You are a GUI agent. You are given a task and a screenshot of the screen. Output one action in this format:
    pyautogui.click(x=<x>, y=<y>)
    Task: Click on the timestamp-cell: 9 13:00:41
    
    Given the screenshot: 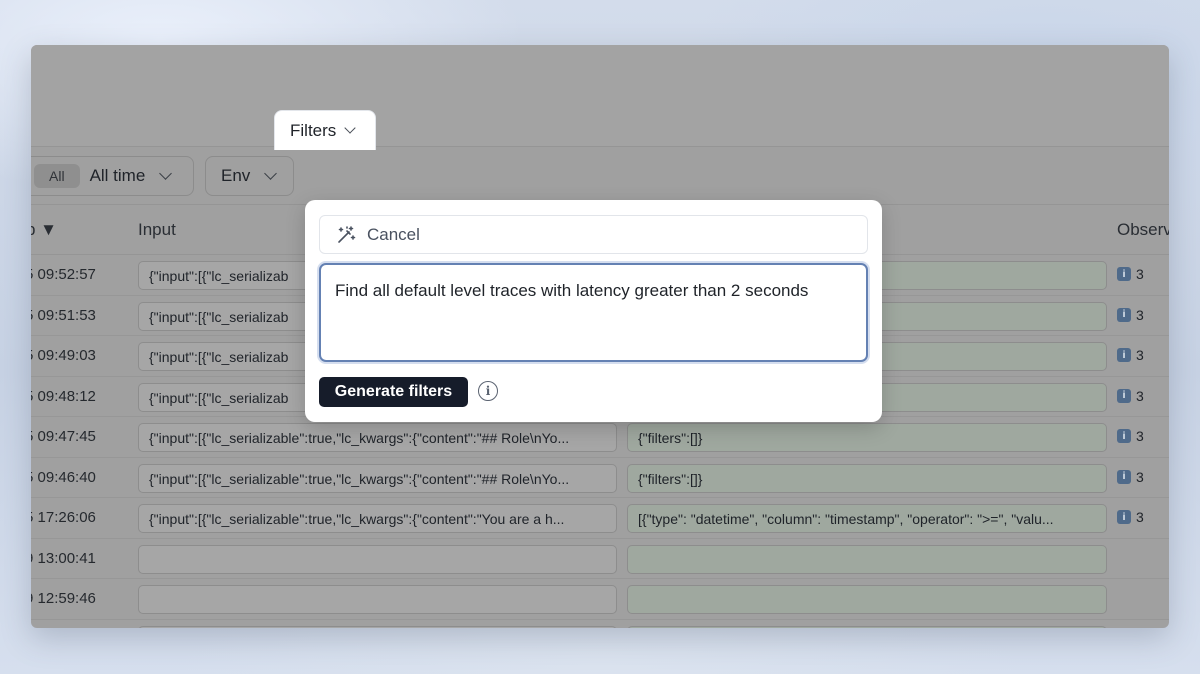 What is the action you would take?
    pyautogui.click(x=63, y=558)
    